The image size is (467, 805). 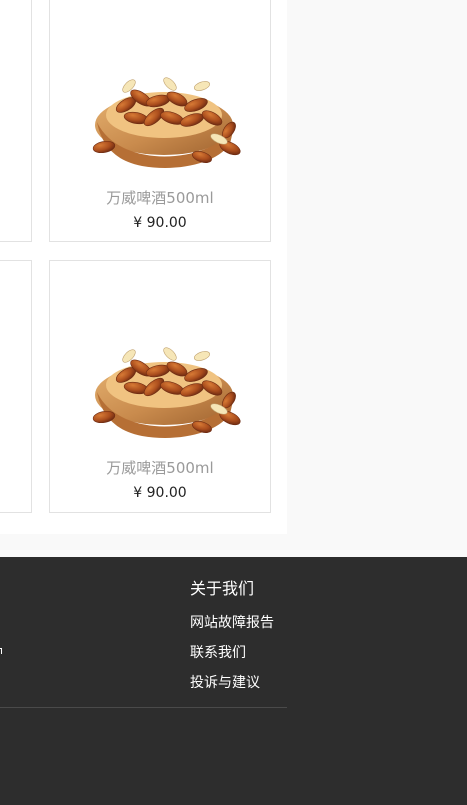 I want to click on complaints-suggestions-link: 投诉与建议, so click(x=225, y=682).